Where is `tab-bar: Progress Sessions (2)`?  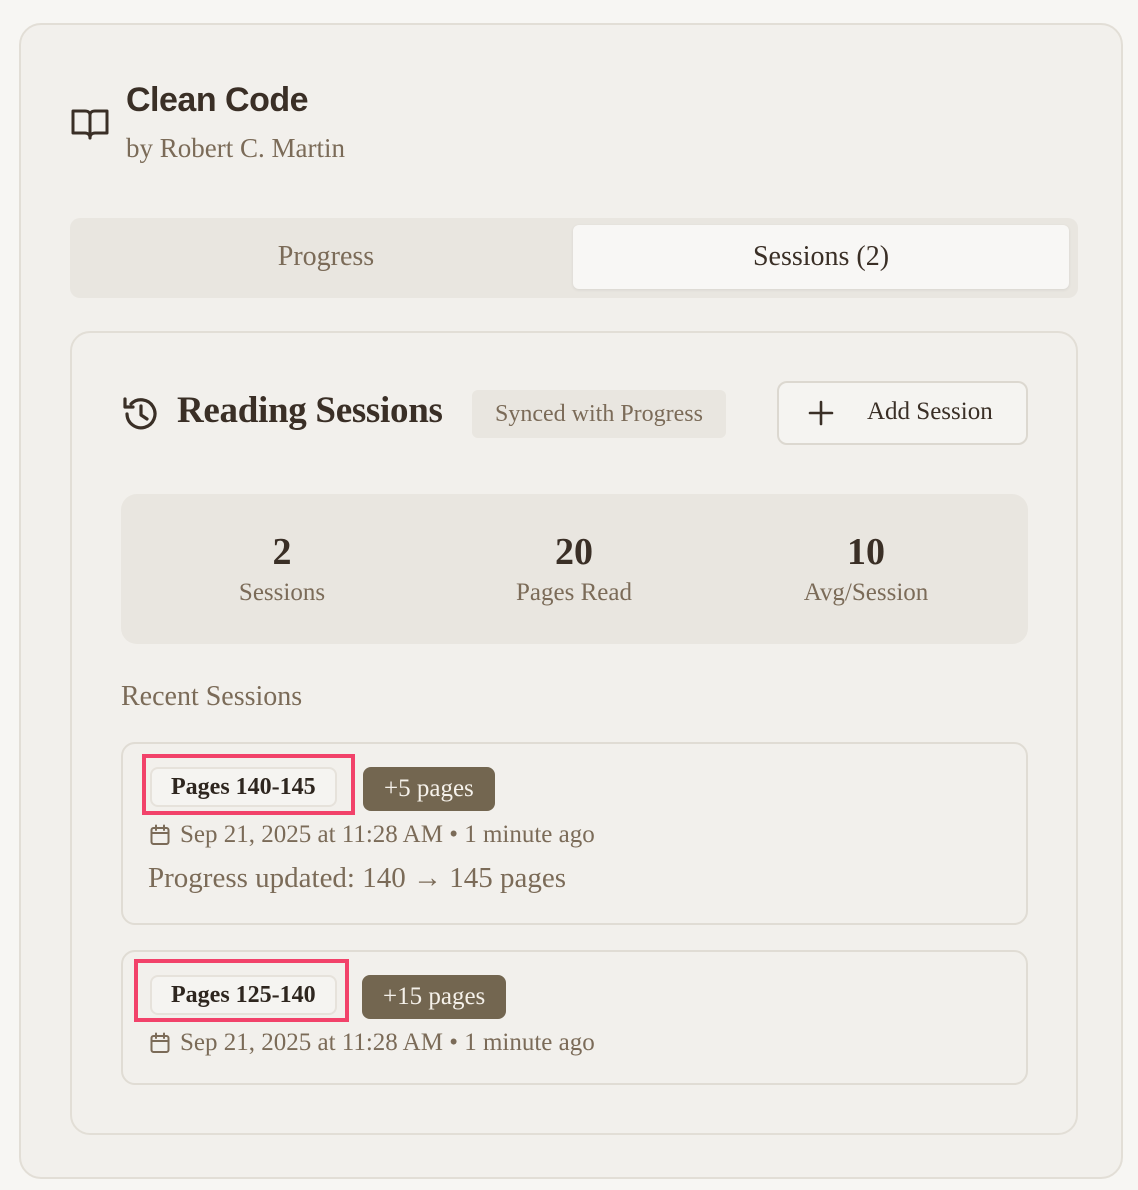
tab-bar: Progress Sessions (2) is located at coordinates (574, 258).